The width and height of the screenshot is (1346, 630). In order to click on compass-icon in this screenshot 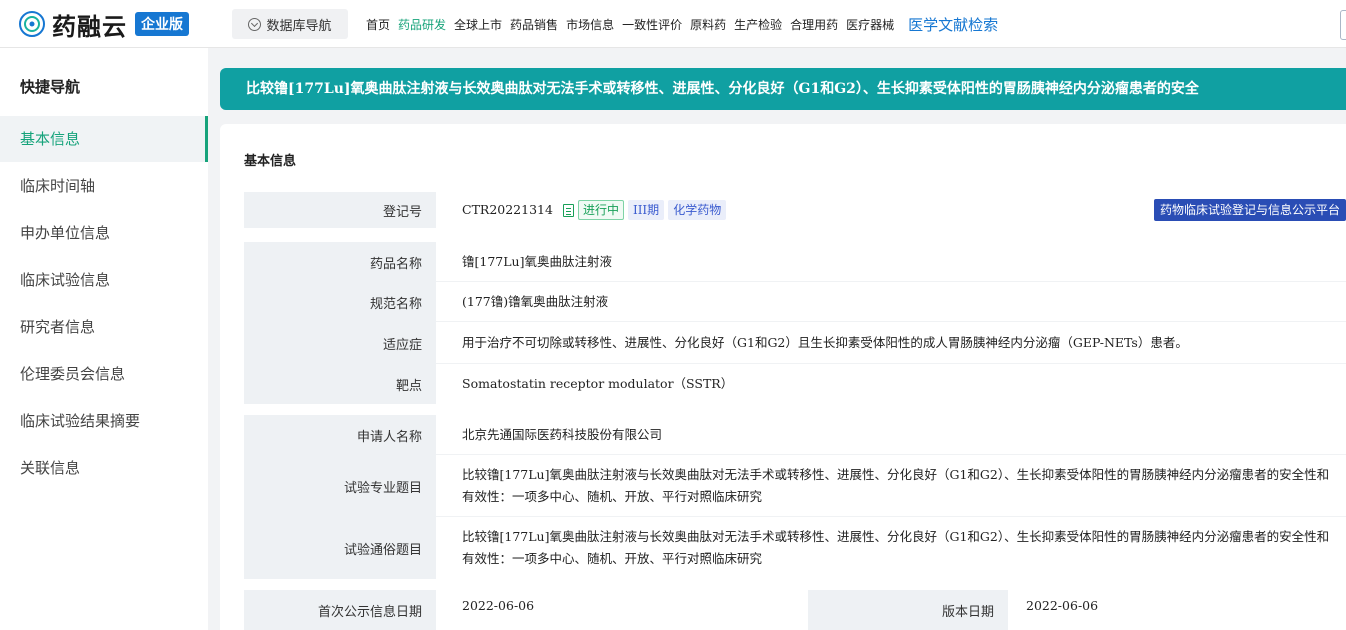, I will do `click(255, 24)`.